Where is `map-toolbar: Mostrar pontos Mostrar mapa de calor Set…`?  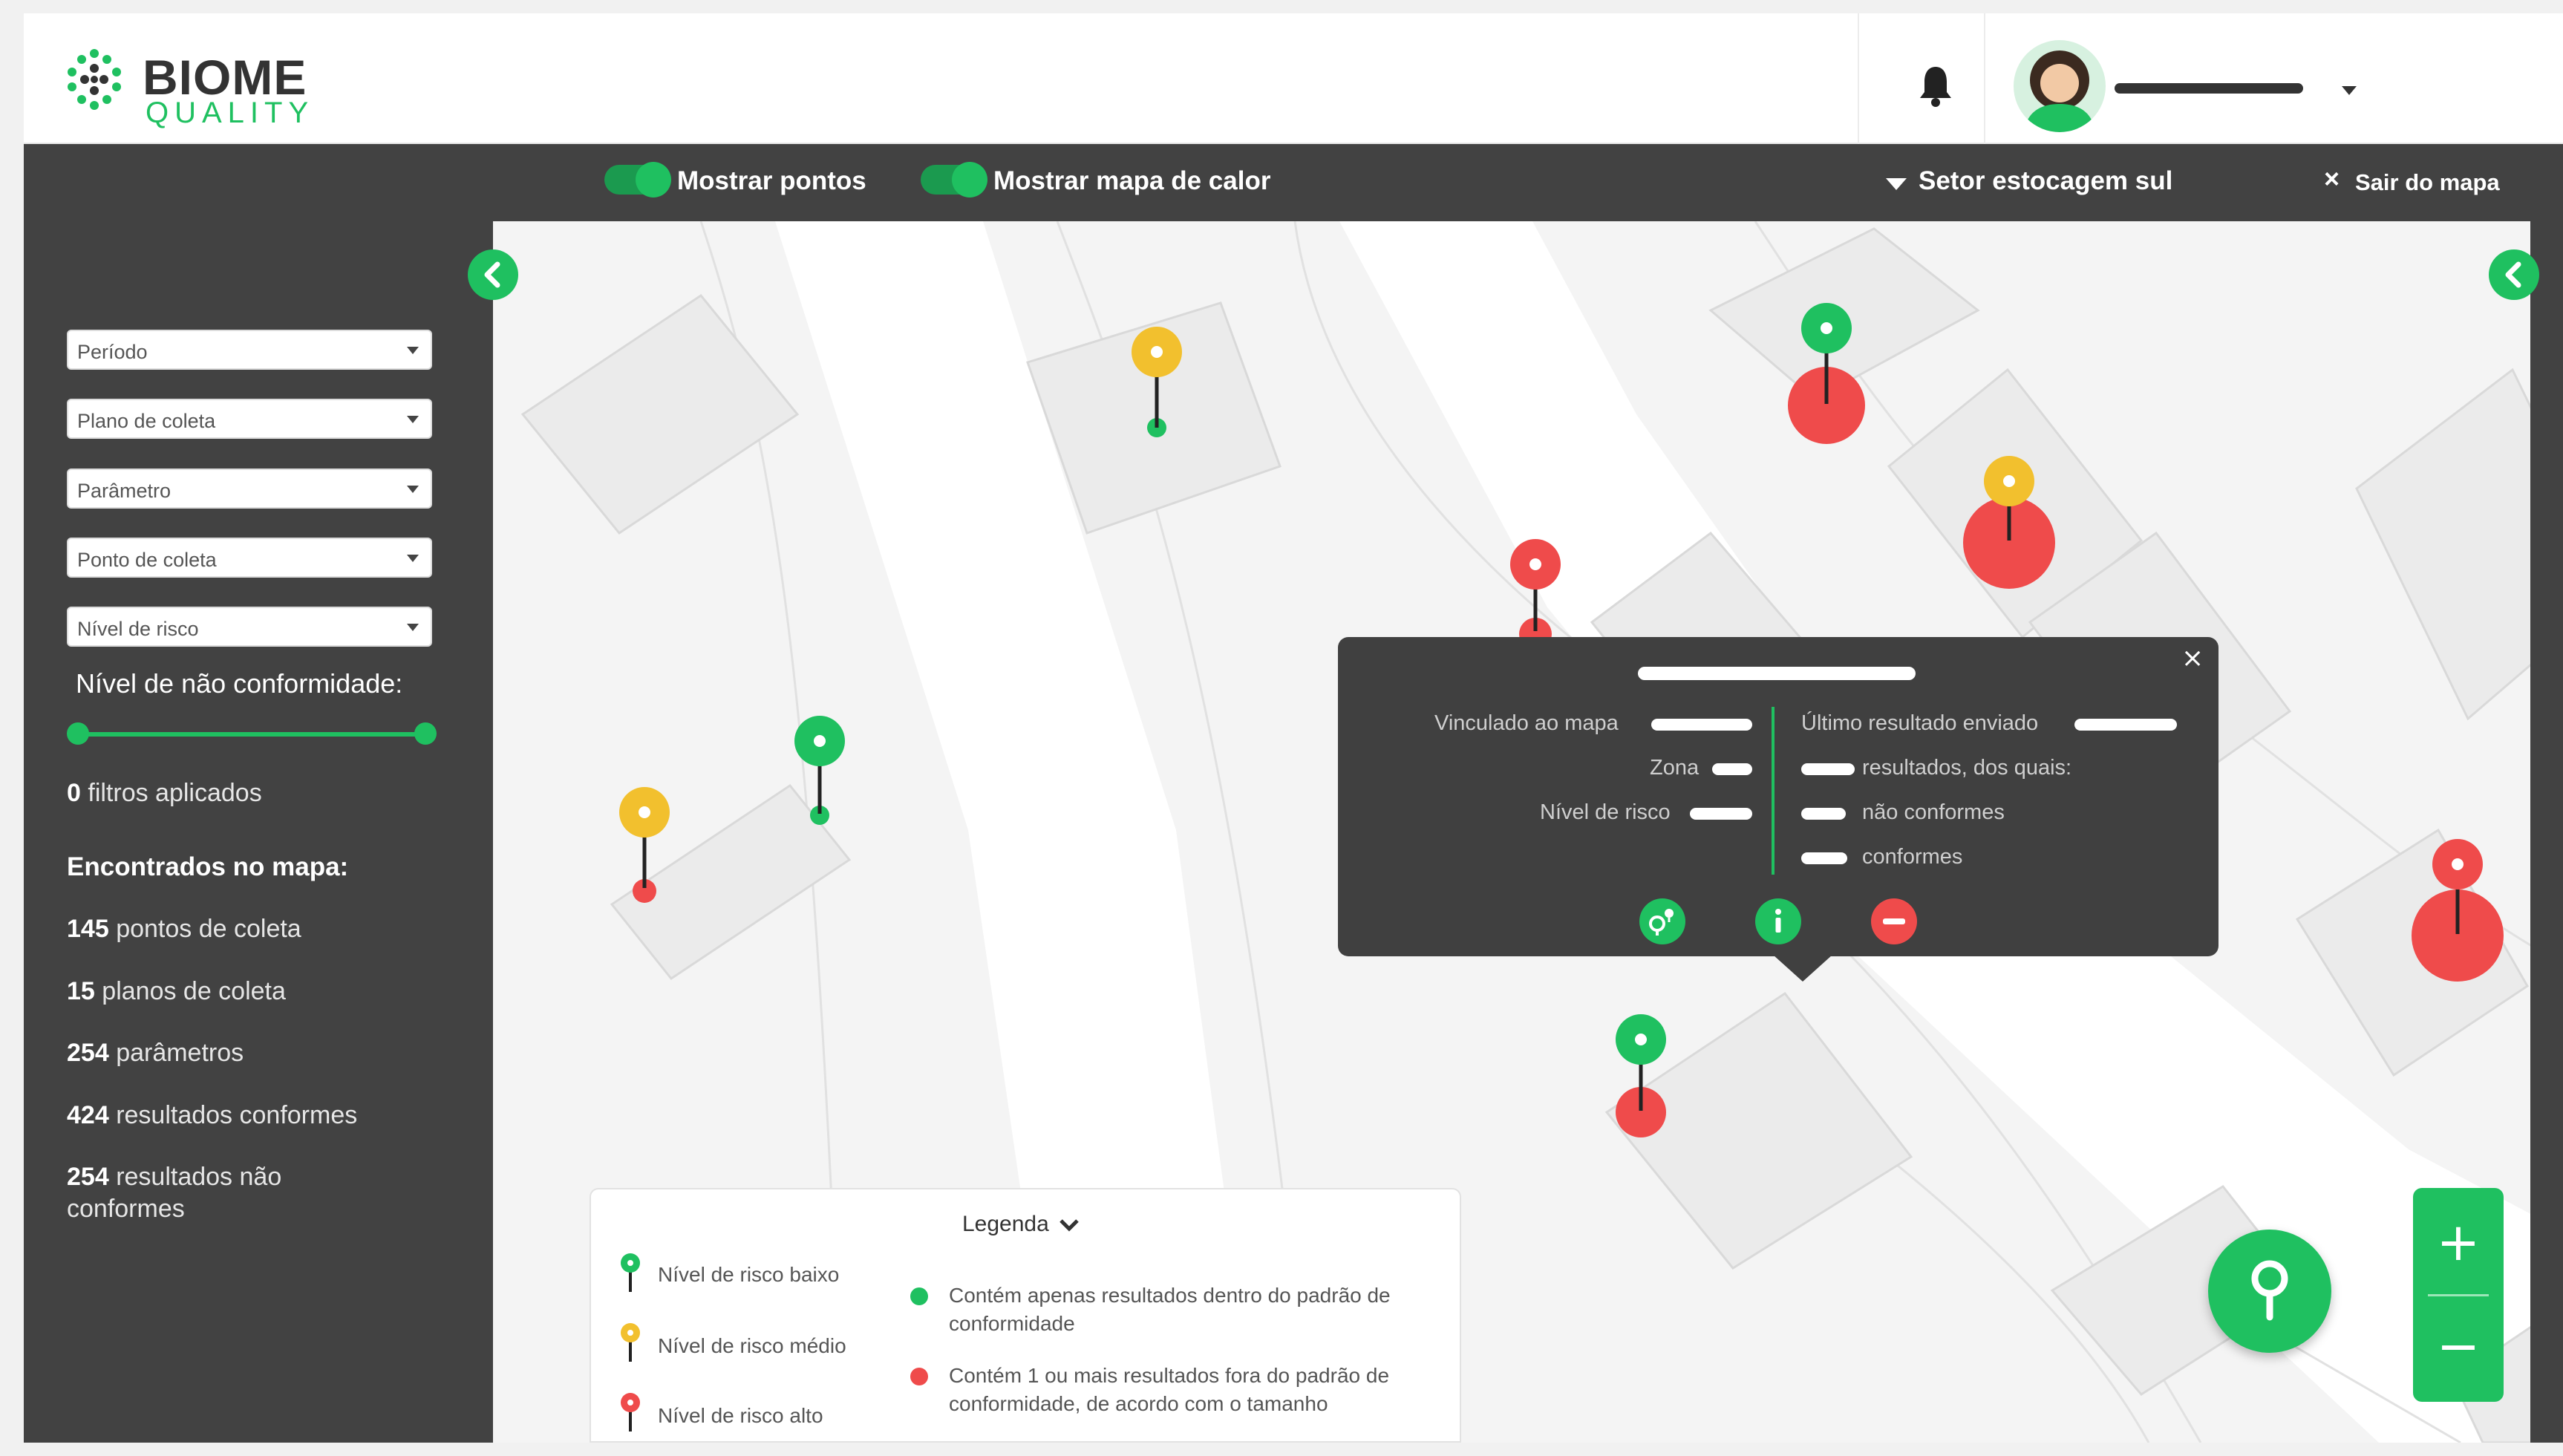 map-toolbar: Mostrar pontos Mostrar mapa de calor Set… is located at coordinates (1528, 182).